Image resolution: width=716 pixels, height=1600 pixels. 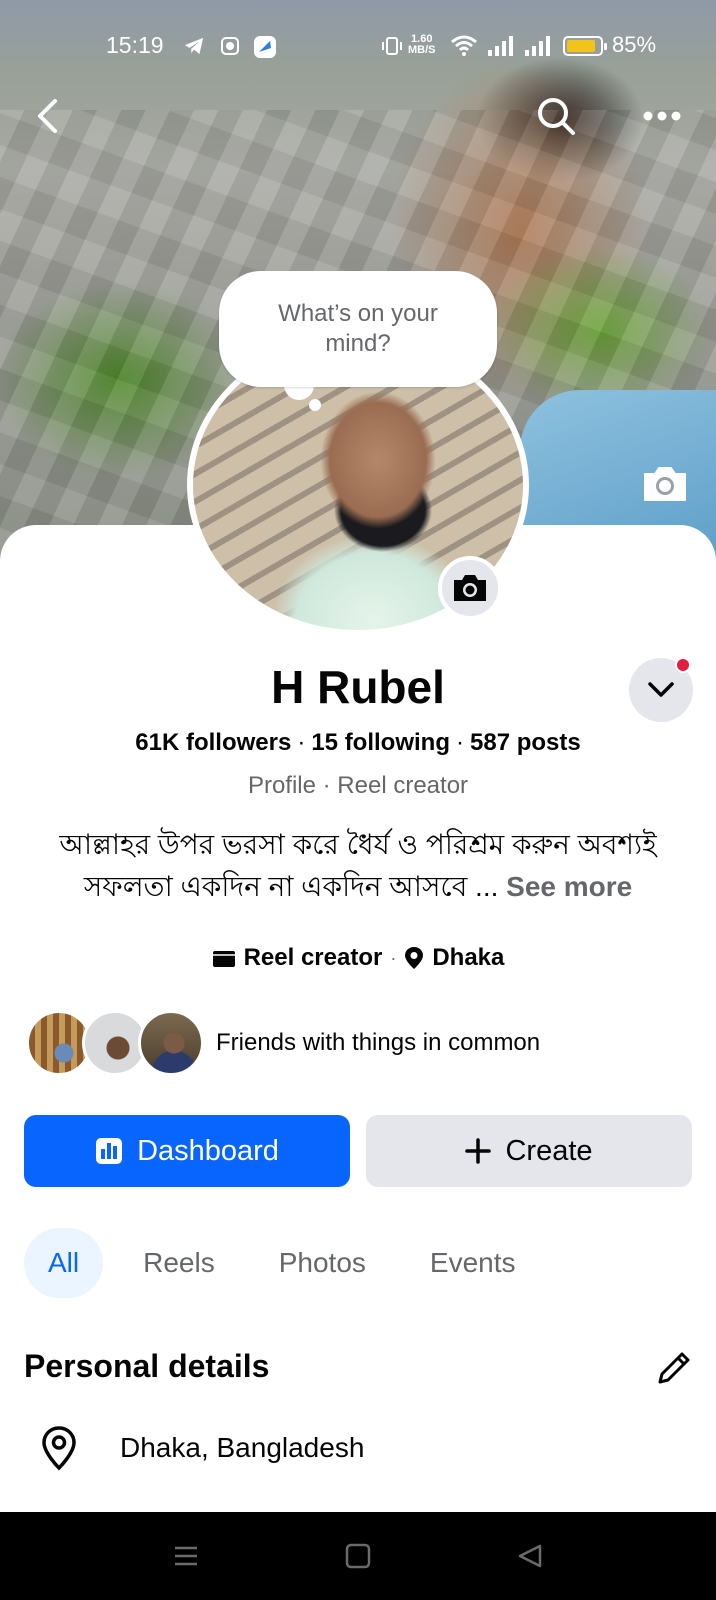 I want to click on chevron-down-icon, so click(x=661, y=689).